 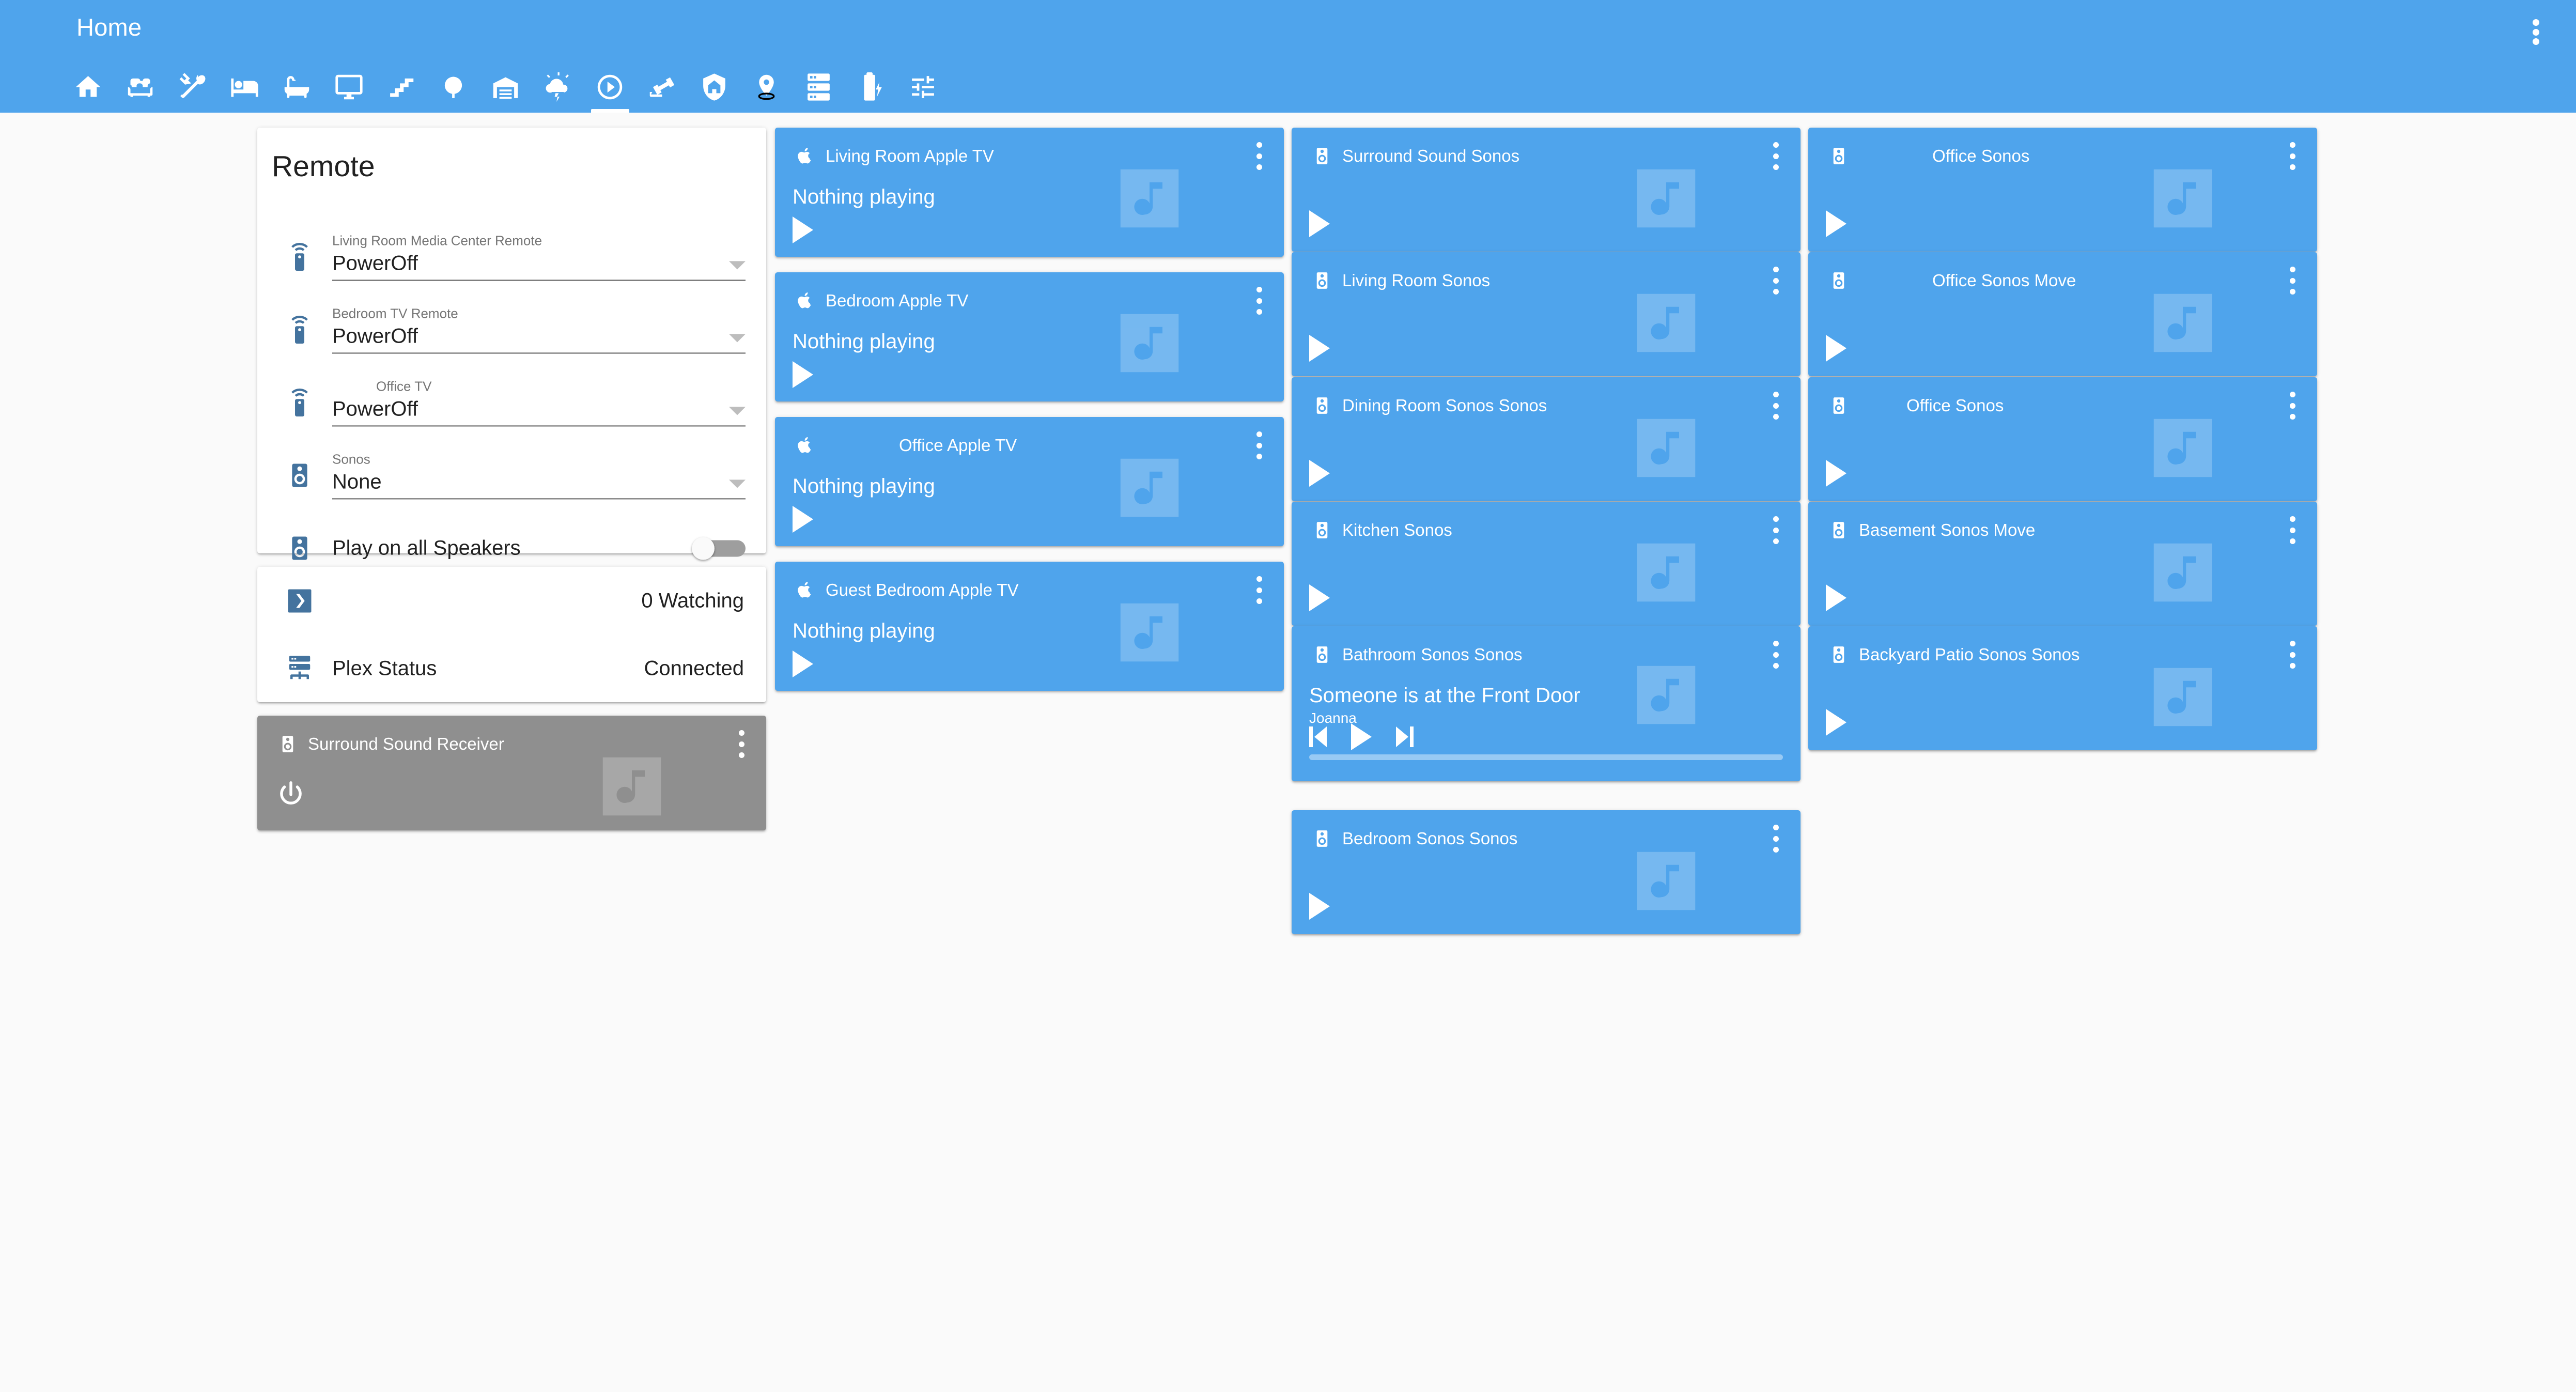 What do you see at coordinates (1405, 737) in the screenshot?
I see `next-track-button` at bounding box center [1405, 737].